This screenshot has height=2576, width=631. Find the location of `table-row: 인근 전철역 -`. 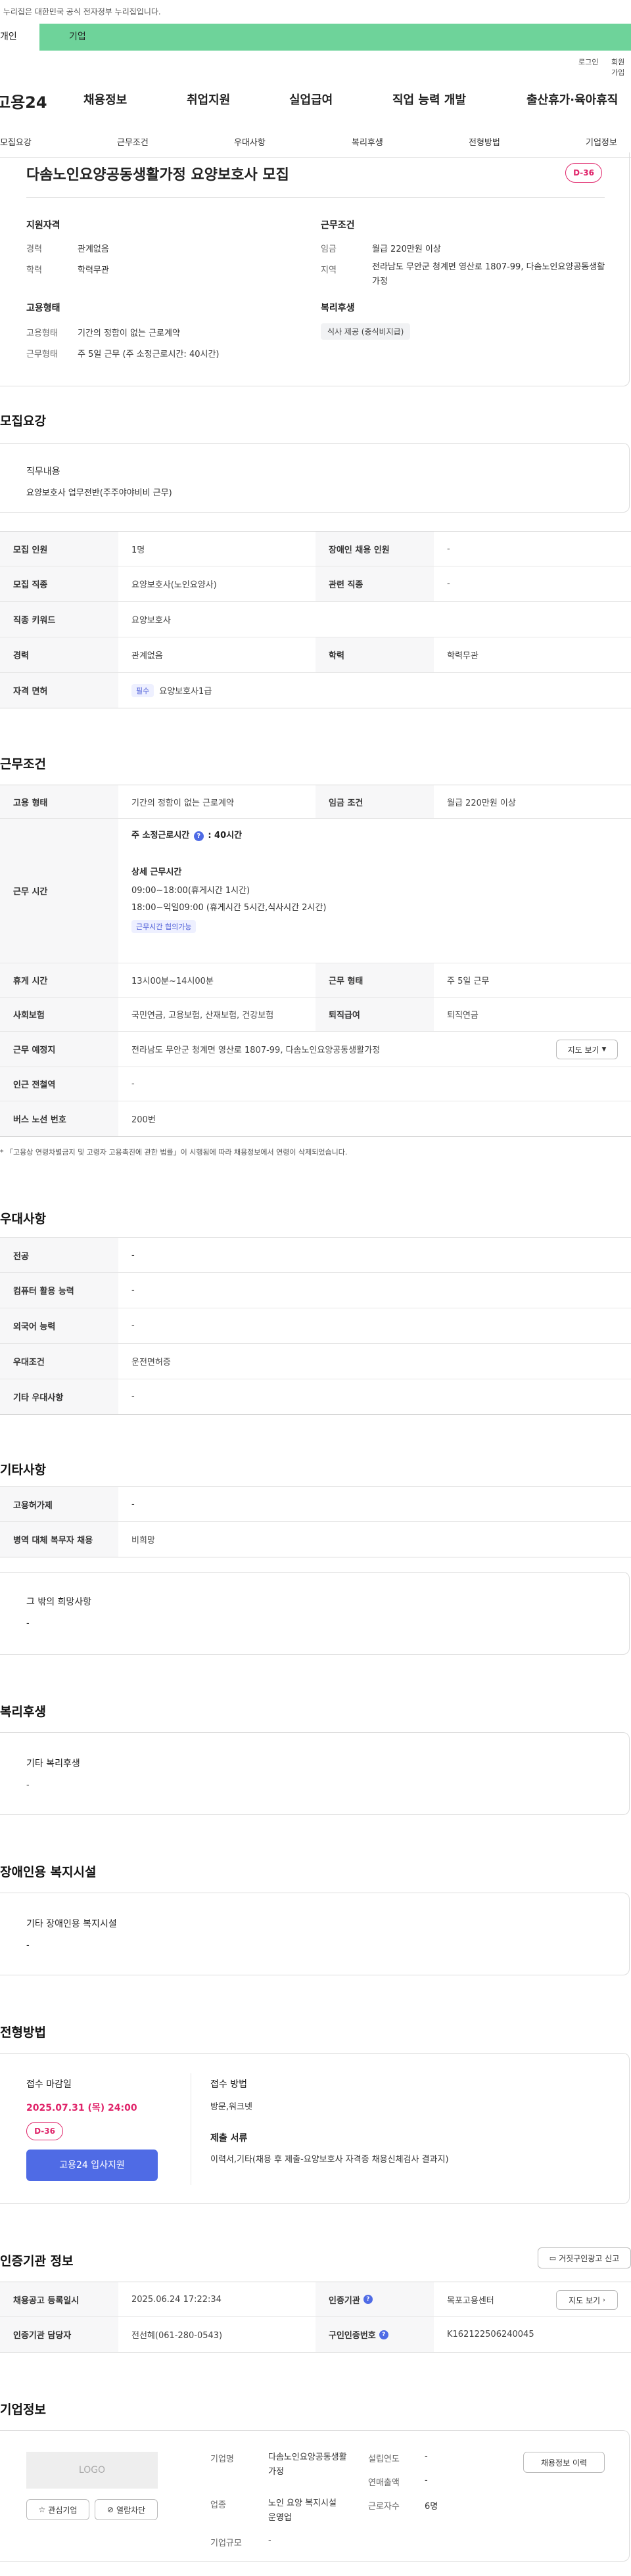

table-row: 인근 전철역 - is located at coordinates (315, 1084).